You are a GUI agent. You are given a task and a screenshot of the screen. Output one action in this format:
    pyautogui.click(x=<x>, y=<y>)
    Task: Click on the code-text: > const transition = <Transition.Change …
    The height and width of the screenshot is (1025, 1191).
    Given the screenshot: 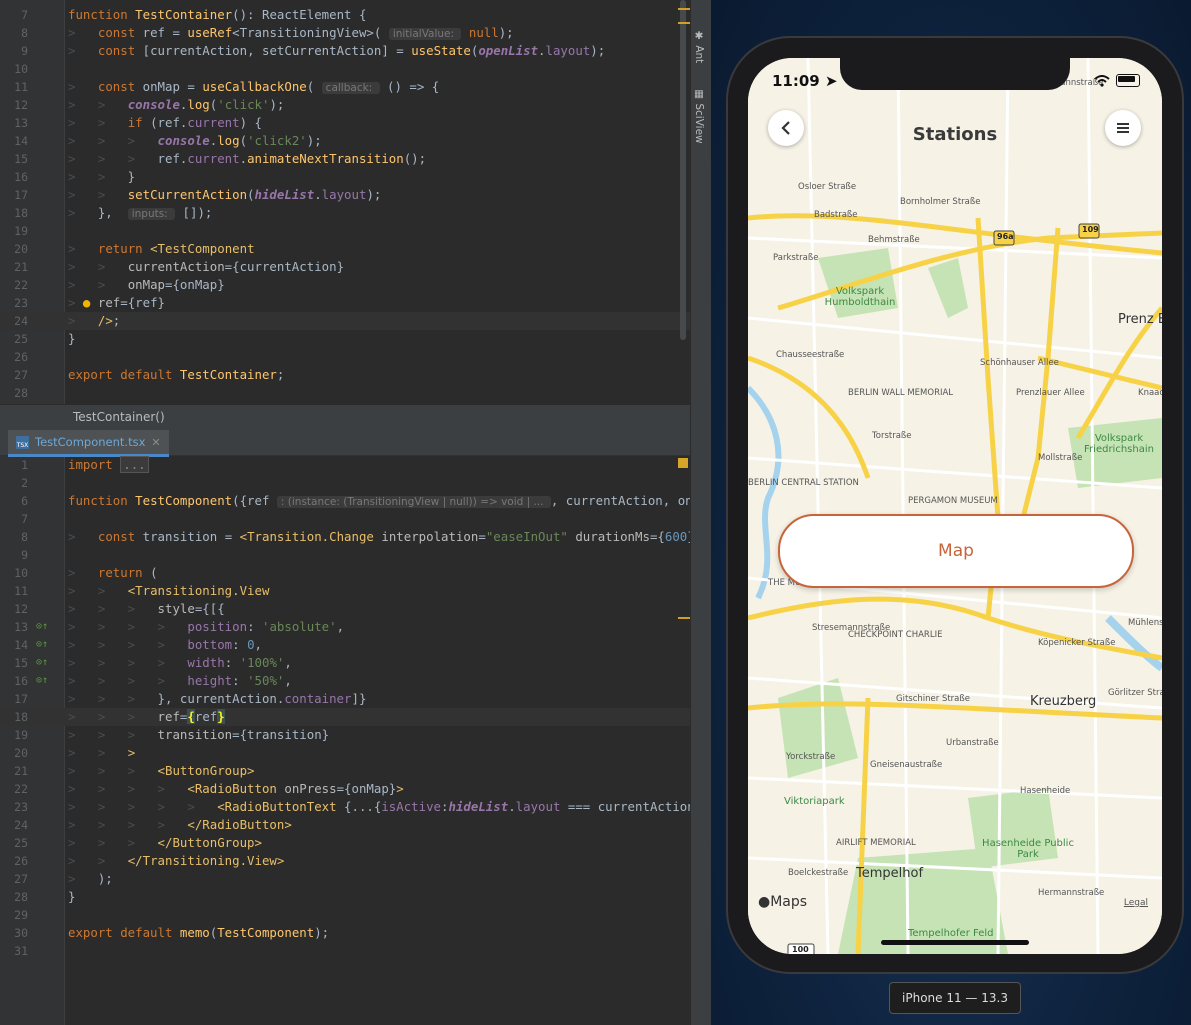 What is the action you would take?
    pyautogui.click(x=379, y=537)
    